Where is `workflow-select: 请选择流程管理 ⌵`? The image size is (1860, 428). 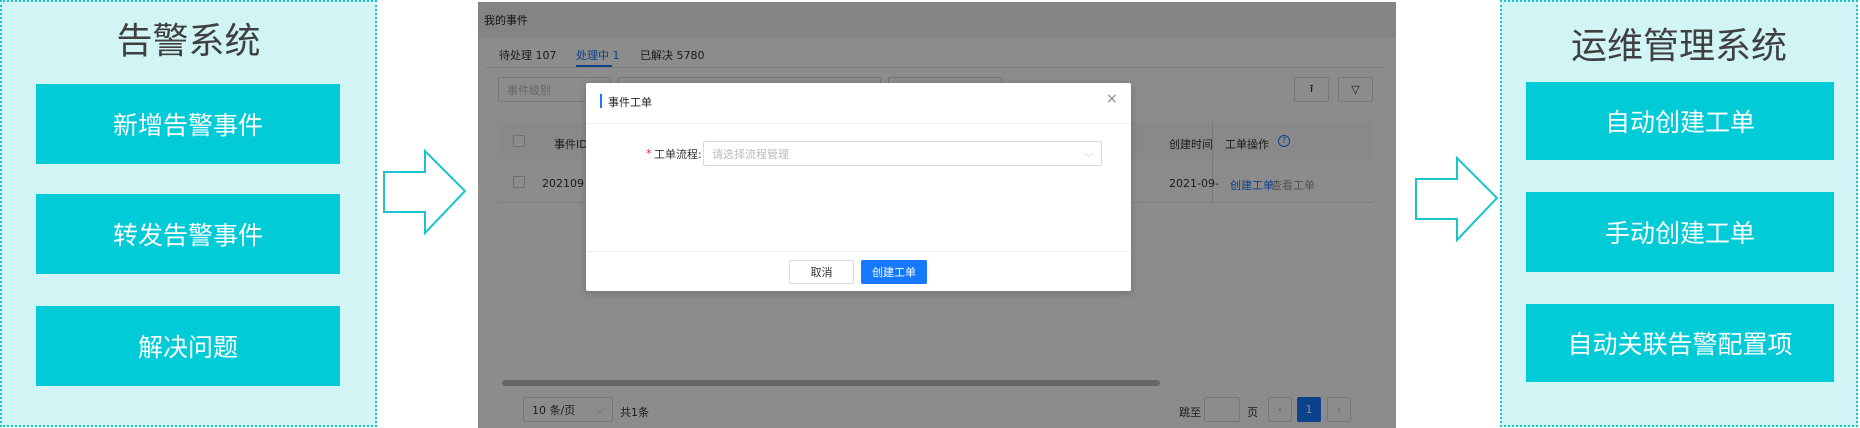 workflow-select: 请选择流程管理 ⌵ is located at coordinates (902, 153).